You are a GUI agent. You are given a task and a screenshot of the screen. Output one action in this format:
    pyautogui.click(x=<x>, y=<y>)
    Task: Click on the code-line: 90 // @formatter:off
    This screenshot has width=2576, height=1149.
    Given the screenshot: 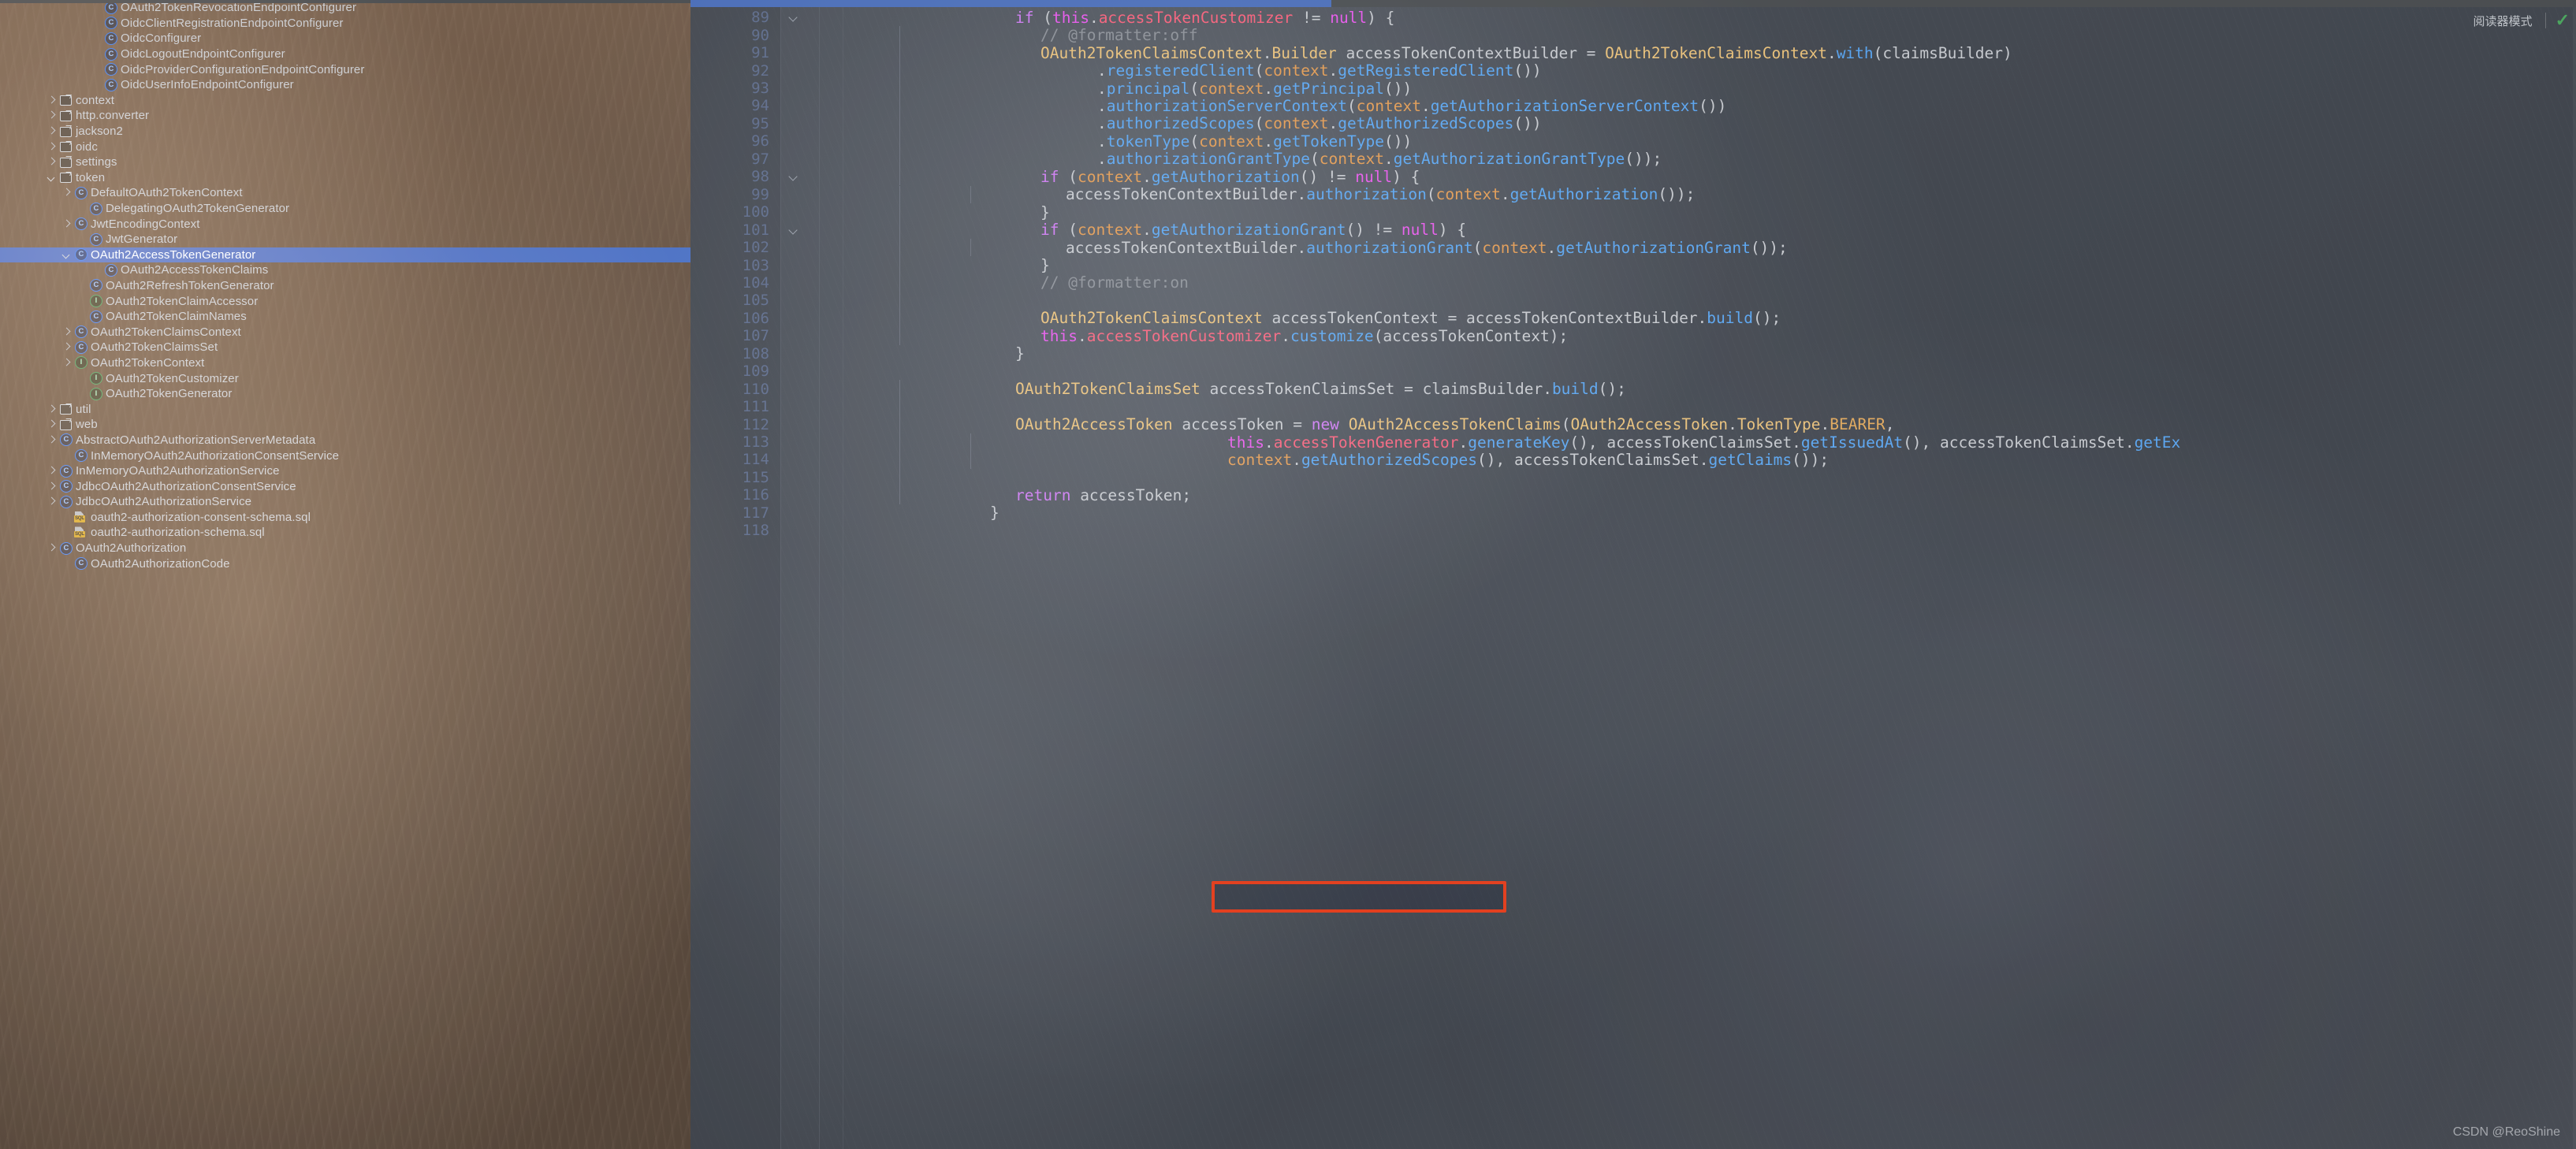 What is the action you would take?
    pyautogui.click(x=1633, y=35)
    